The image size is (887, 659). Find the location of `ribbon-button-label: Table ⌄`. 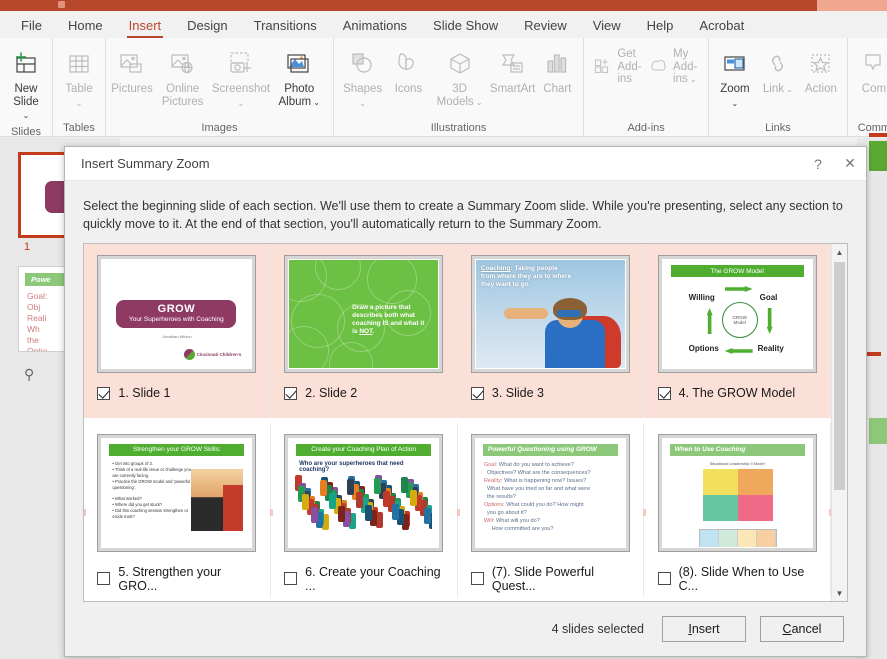

ribbon-button-label: Table ⌄ is located at coordinates (79, 95).